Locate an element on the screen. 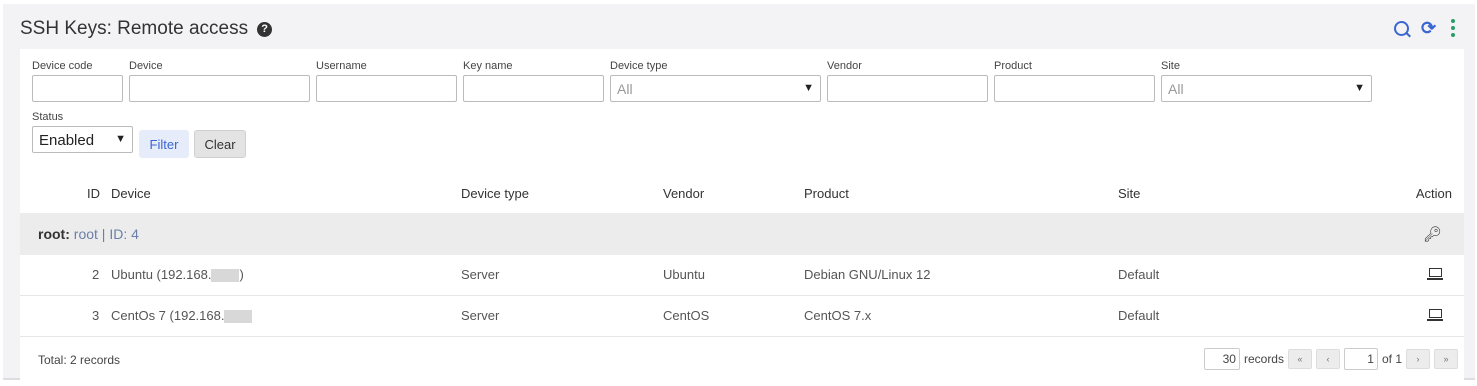  page-of-label: of 1 is located at coordinates (1391, 359).